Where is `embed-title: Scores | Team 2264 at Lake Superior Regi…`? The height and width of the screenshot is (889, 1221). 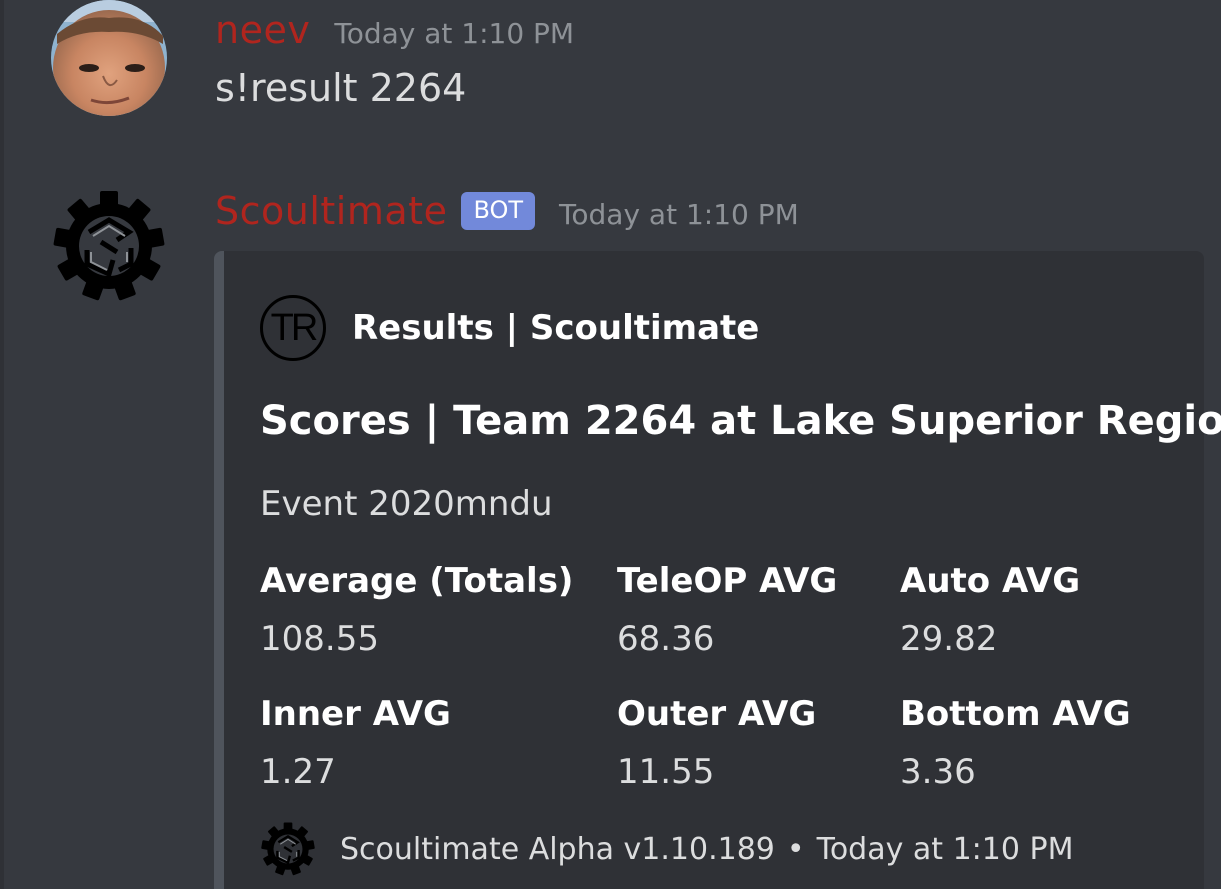
embed-title: Scores | Team 2264 at Lake Superior Regi… is located at coordinates (740, 421).